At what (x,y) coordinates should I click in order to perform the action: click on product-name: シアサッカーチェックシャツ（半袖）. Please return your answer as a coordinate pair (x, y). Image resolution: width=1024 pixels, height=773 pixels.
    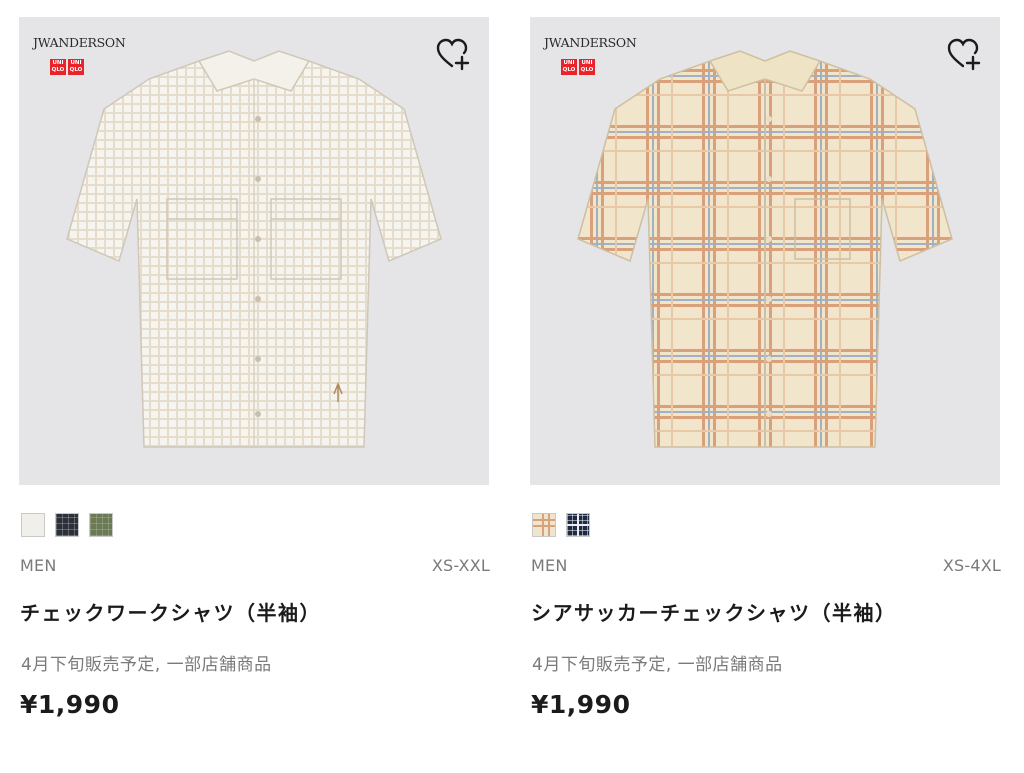
    Looking at the image, I should click on (714, 611).